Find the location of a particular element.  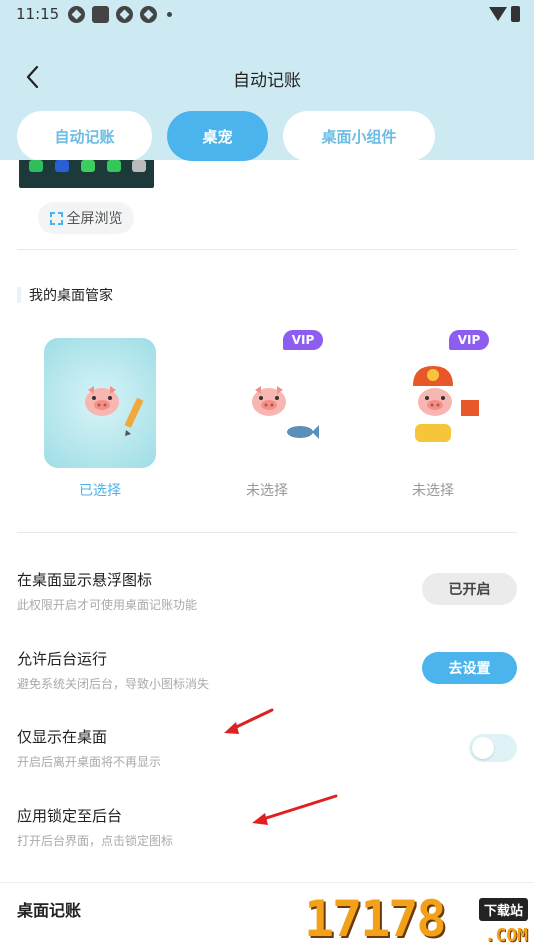

setting-subtitle: 此权限开启才可使用桌面记账功能 is located at coordinates (107, 605).